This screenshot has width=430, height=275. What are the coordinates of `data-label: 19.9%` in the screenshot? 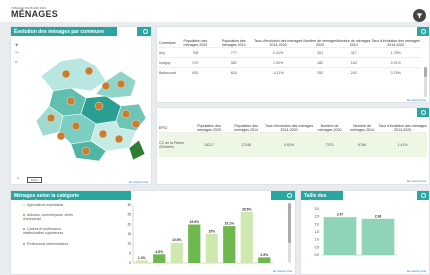 It's located at (194, 222).